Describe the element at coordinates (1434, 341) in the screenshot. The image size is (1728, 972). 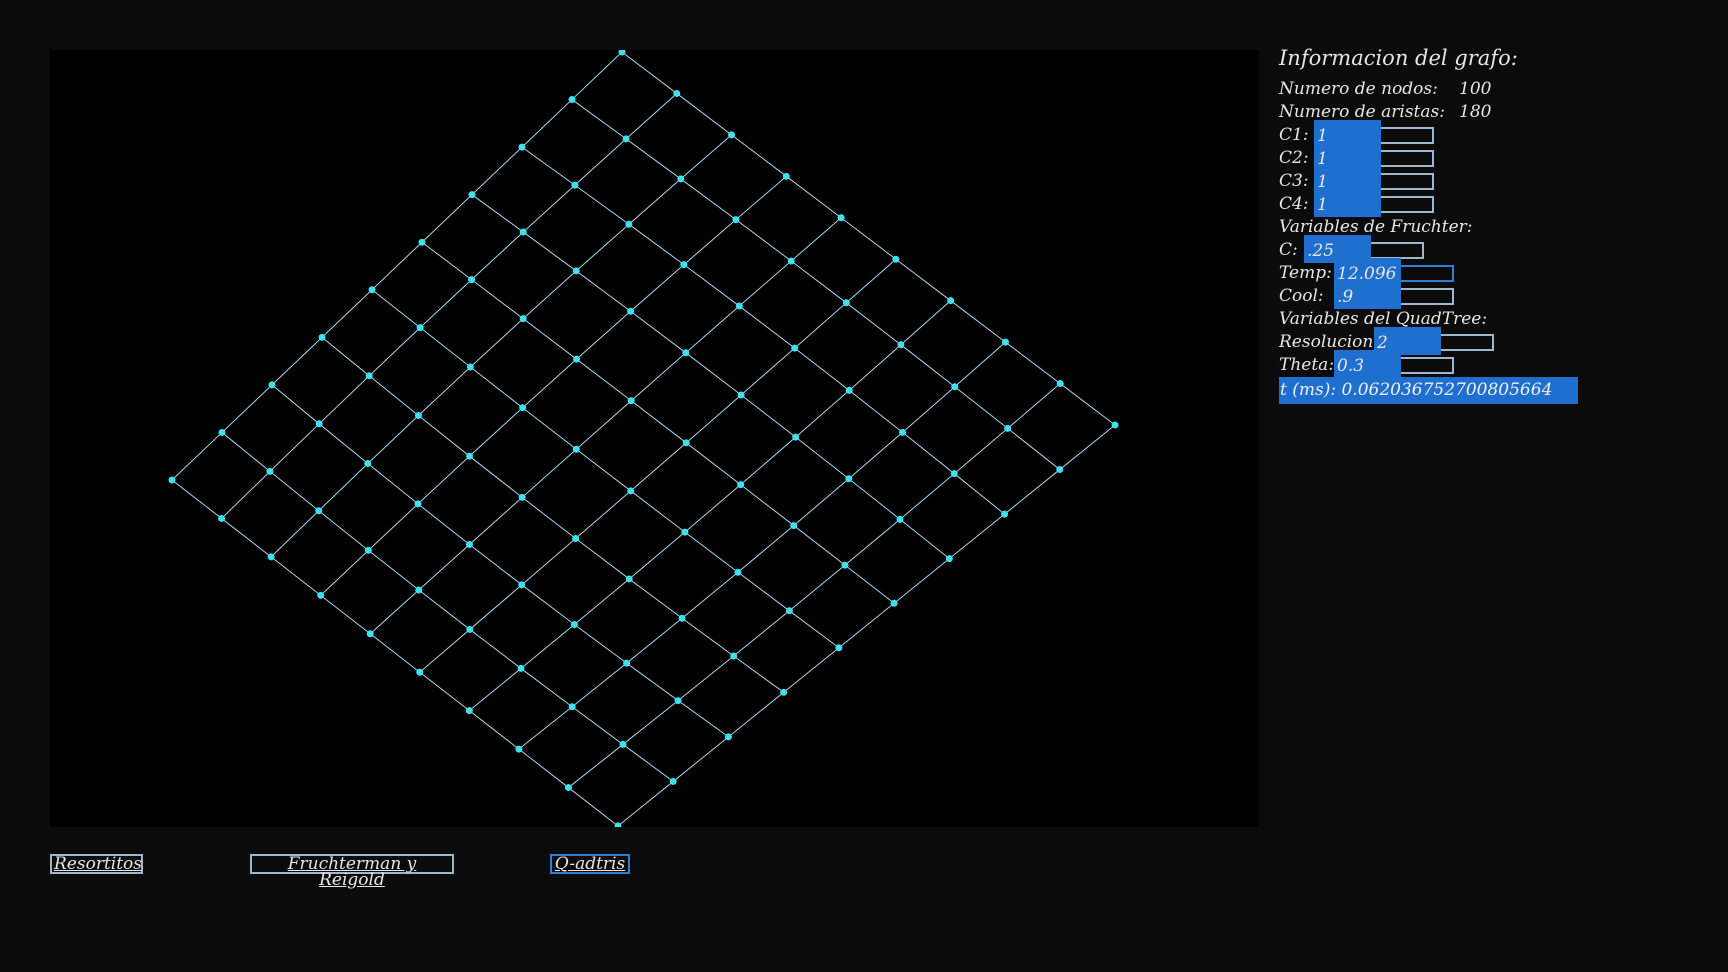
I see `resolucion-slider: 2` at that location.